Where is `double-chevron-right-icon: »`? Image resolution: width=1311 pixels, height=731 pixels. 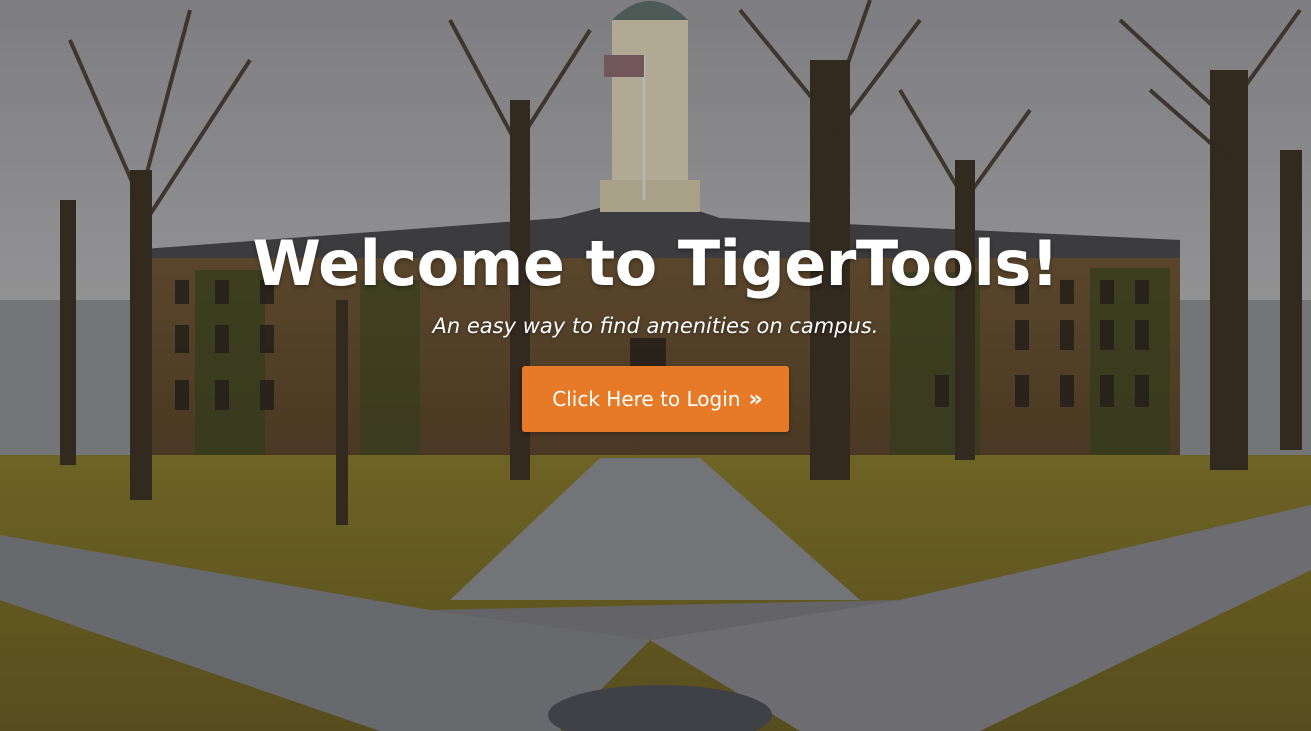 double-chevron-right-icon: » is located at coordinates (755, 399).